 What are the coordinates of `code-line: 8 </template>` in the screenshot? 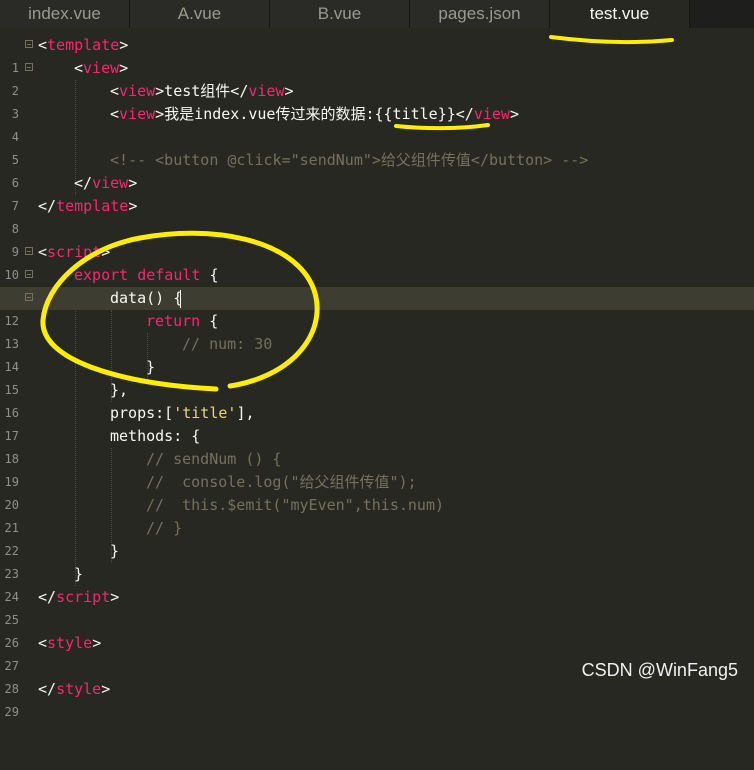 It's located at (377, 215).